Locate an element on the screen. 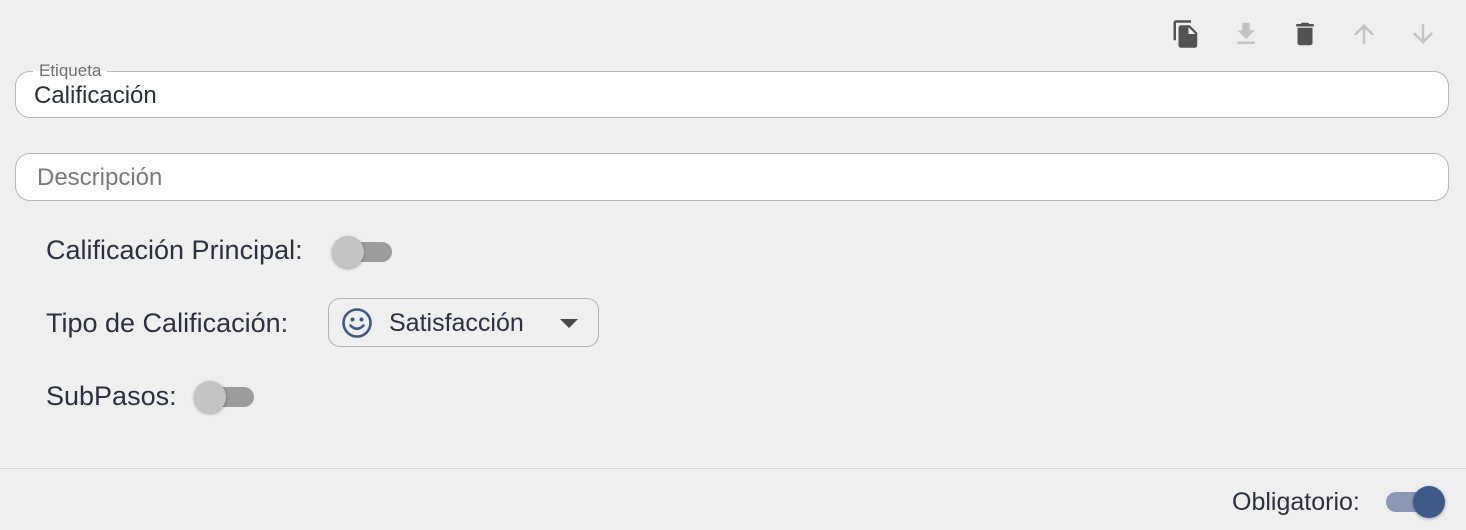 Image resolution: width=1466 pixels, height=530 pixels. chevron-down-icon is located at coordinates (569, 323).